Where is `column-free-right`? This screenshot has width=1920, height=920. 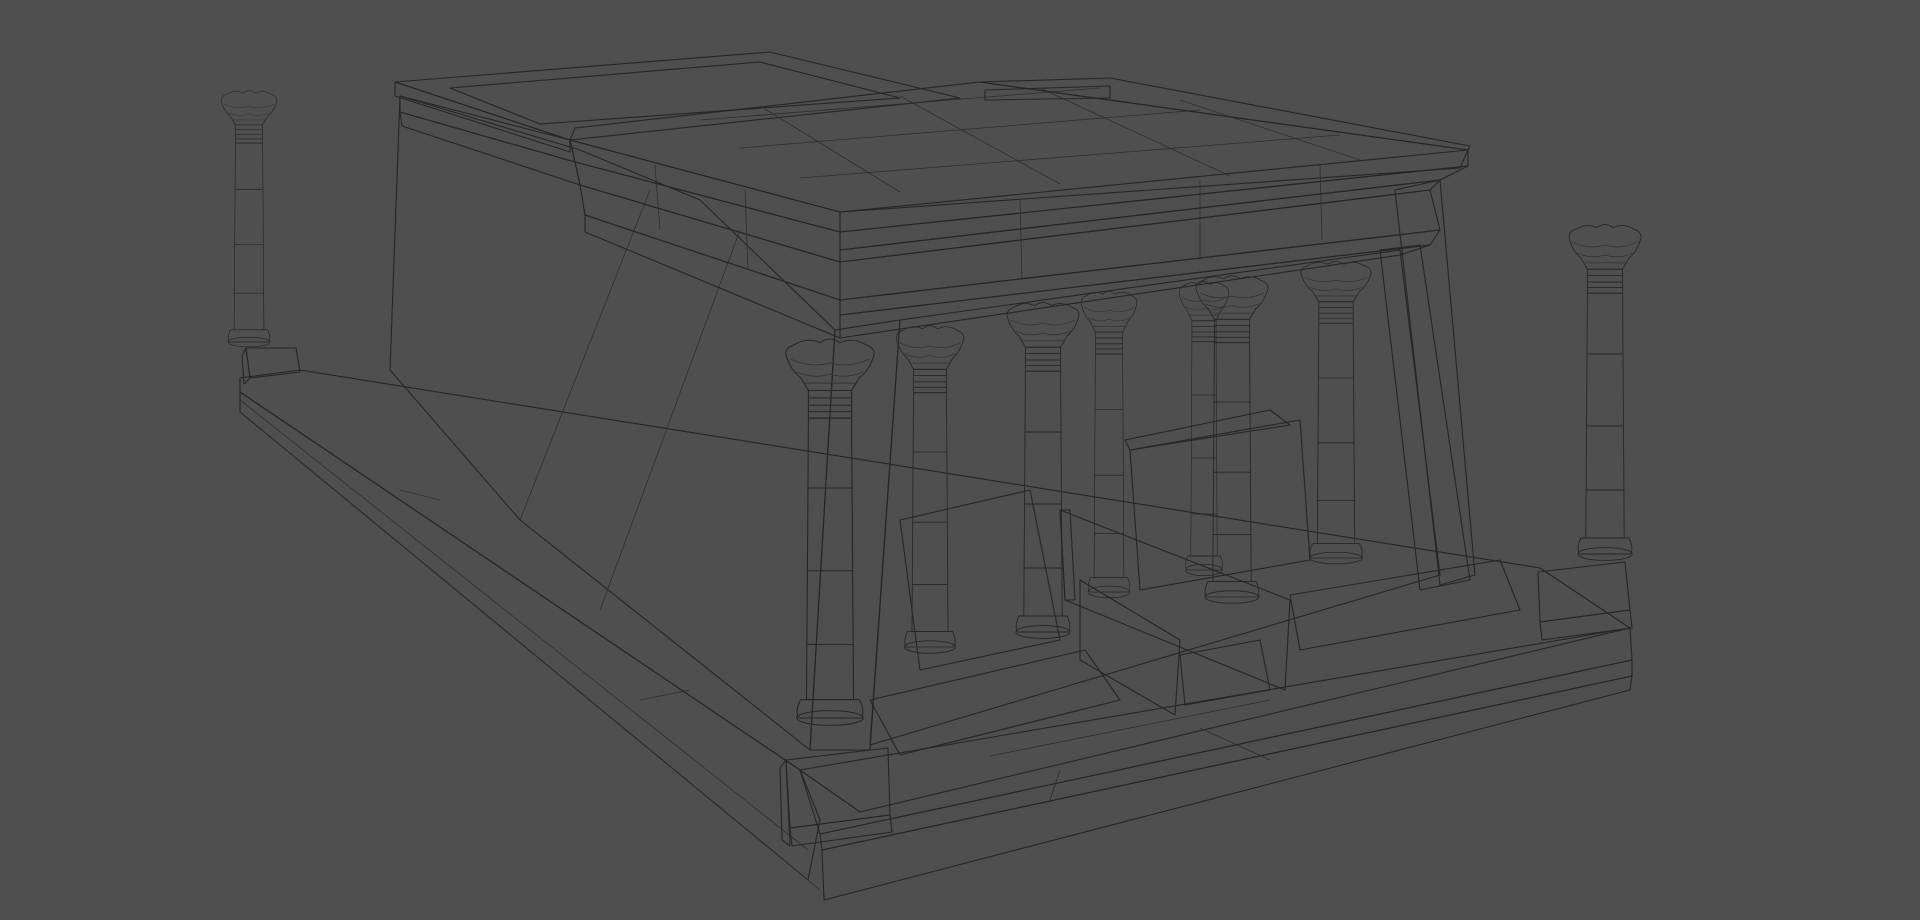
column-free-right is located at coordinates (1589, 432).